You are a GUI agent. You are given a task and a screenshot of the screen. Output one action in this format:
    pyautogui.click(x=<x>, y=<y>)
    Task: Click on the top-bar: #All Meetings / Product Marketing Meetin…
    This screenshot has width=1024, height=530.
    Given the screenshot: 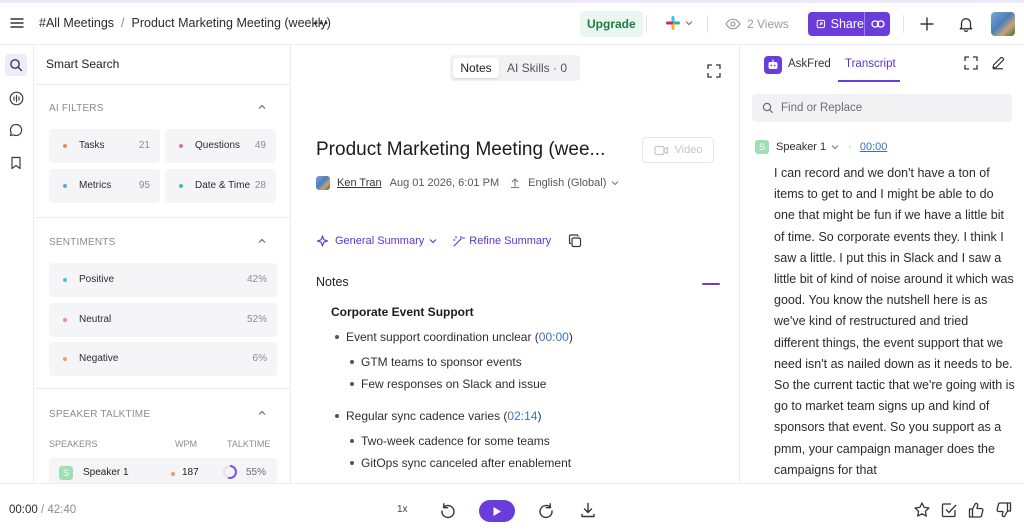 What is the action you would take?
    pyautogui.click(x=512, y=24)
    